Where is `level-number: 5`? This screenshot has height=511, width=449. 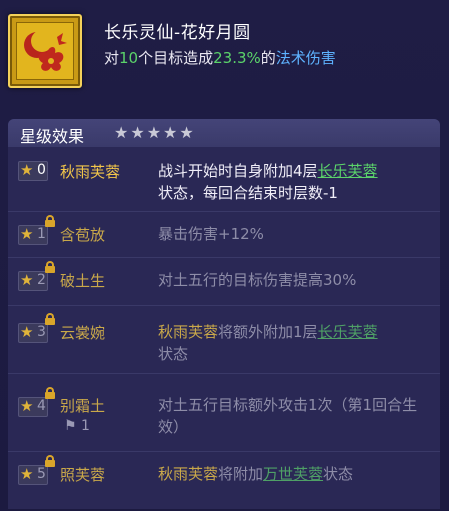 level-number: 5 is located at coordinates (41, 474).